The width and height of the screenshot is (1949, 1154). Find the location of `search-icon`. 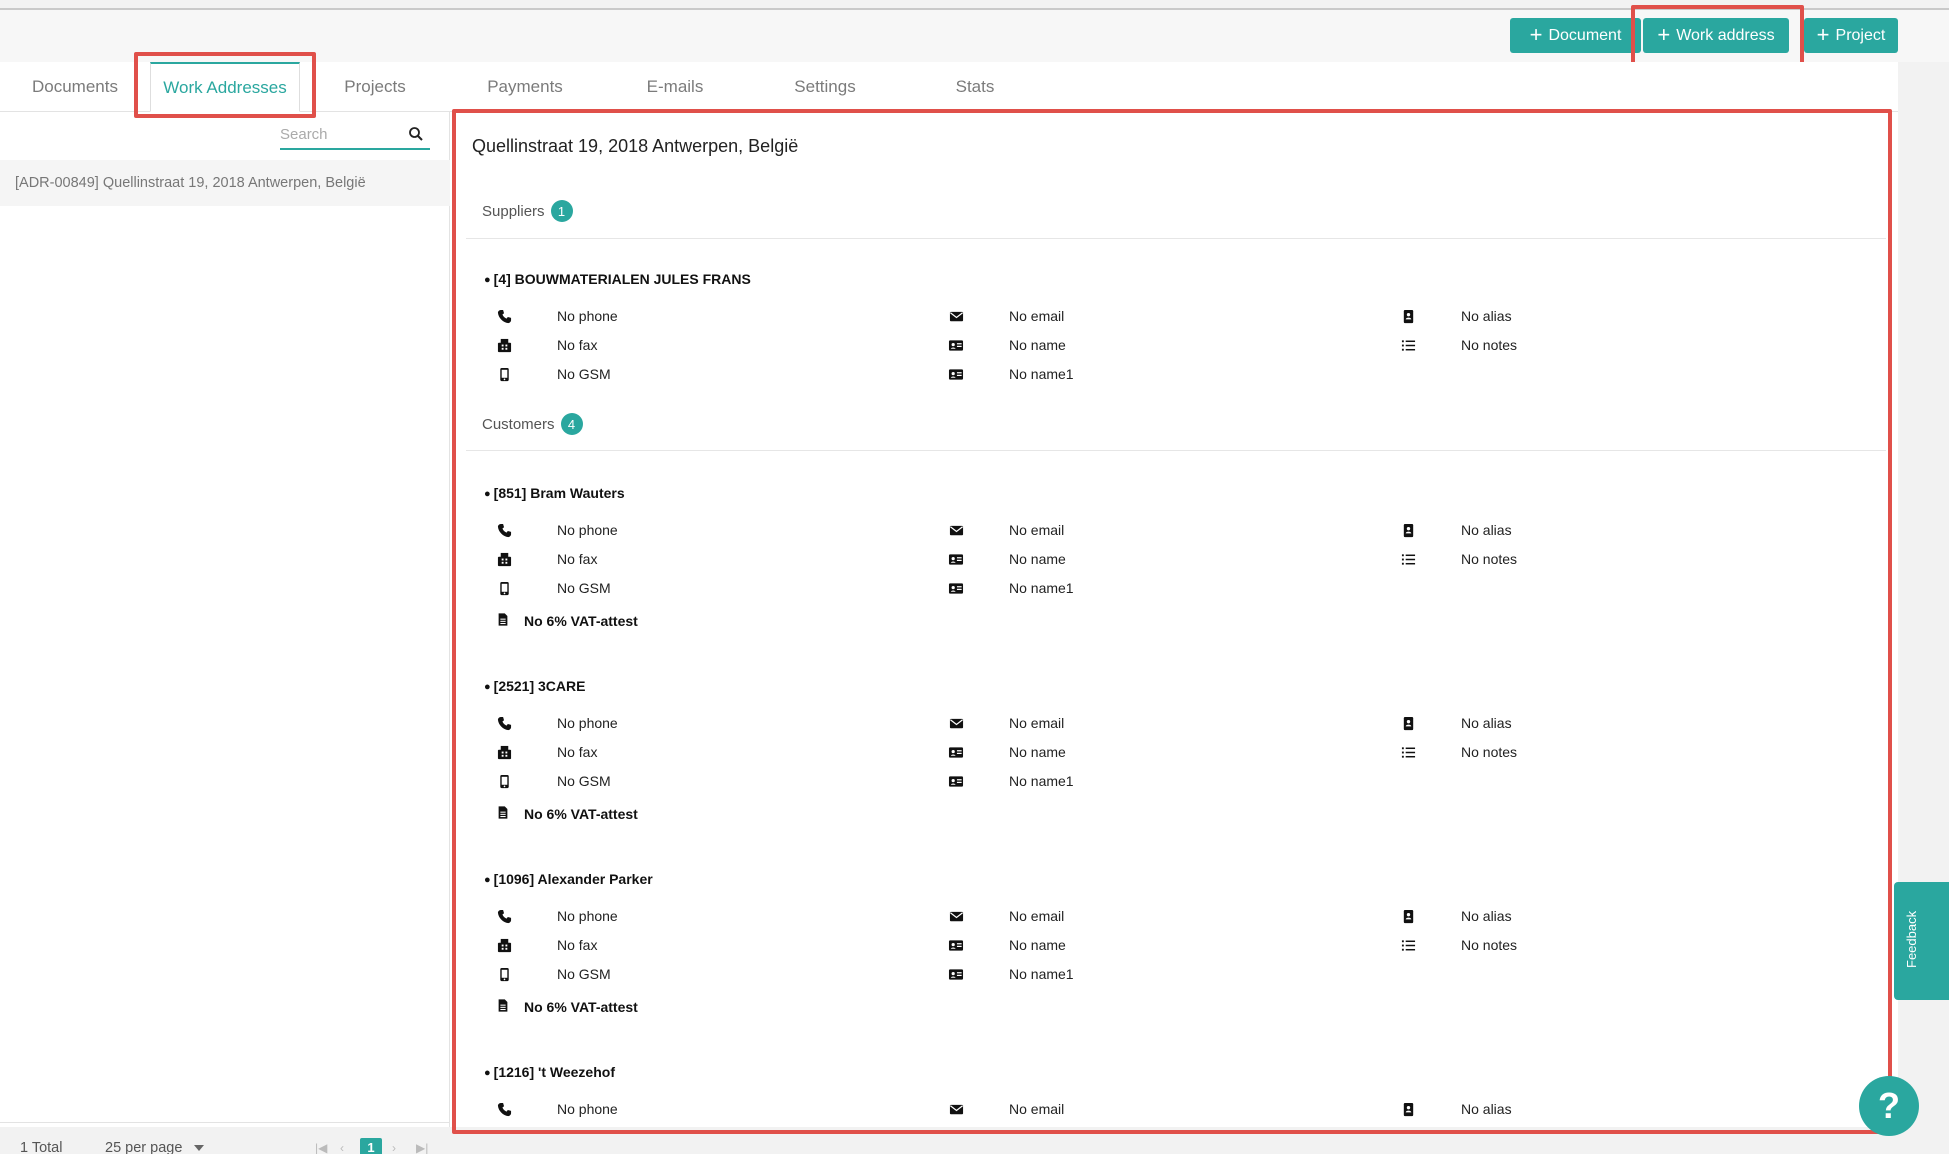

search-icon is located at coordinates (416, 134).